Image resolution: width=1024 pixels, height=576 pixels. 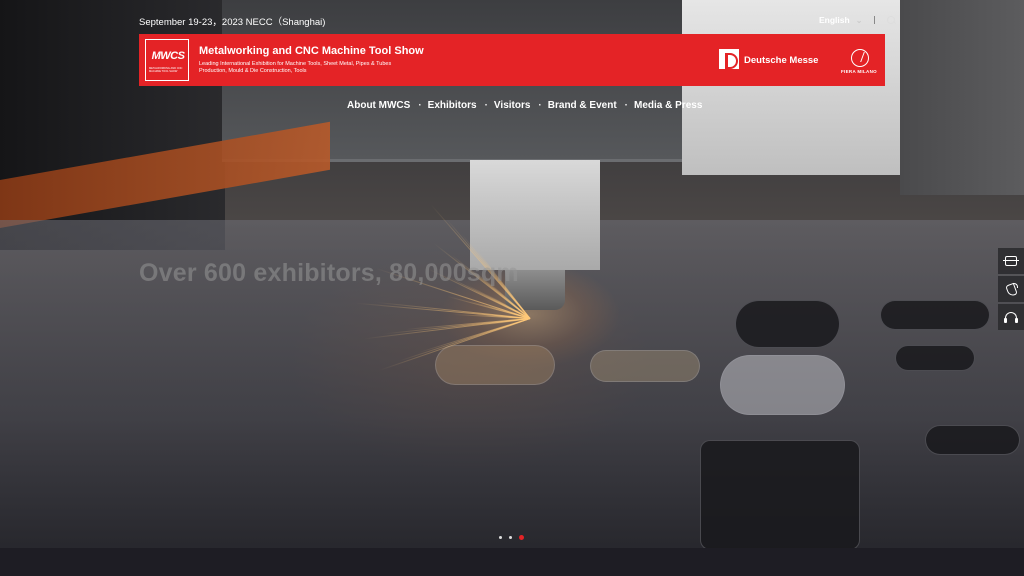 What do you see at coordinates (962, 97) in the screenshot?
I see `background-wall` at bounding box center [962, 97].